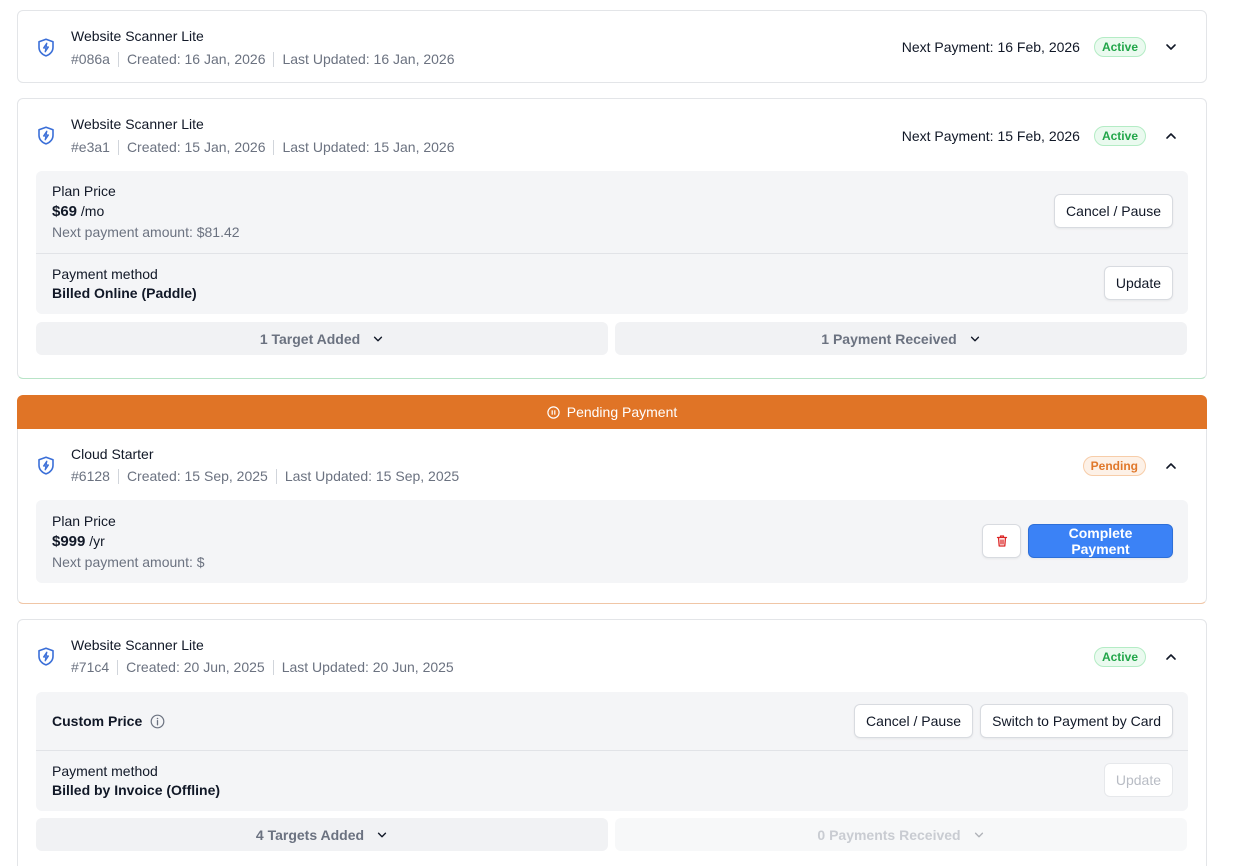 The height and width of the screenshot is (866, 1233). I want to click on subscription-title: Cloud Starter, so click(112, 454).